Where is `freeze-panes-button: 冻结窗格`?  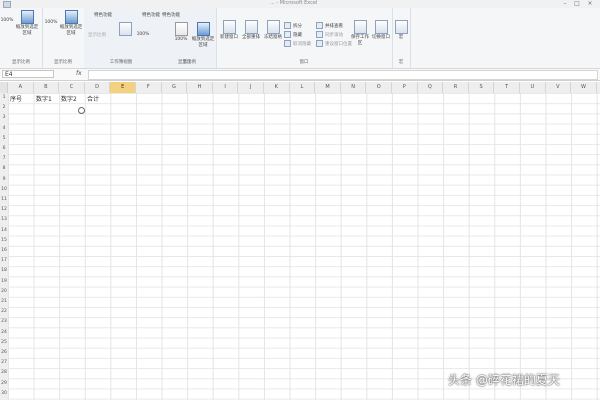
freeze-panes-button: 冻结窗格 is located at coordinates (273, 30).